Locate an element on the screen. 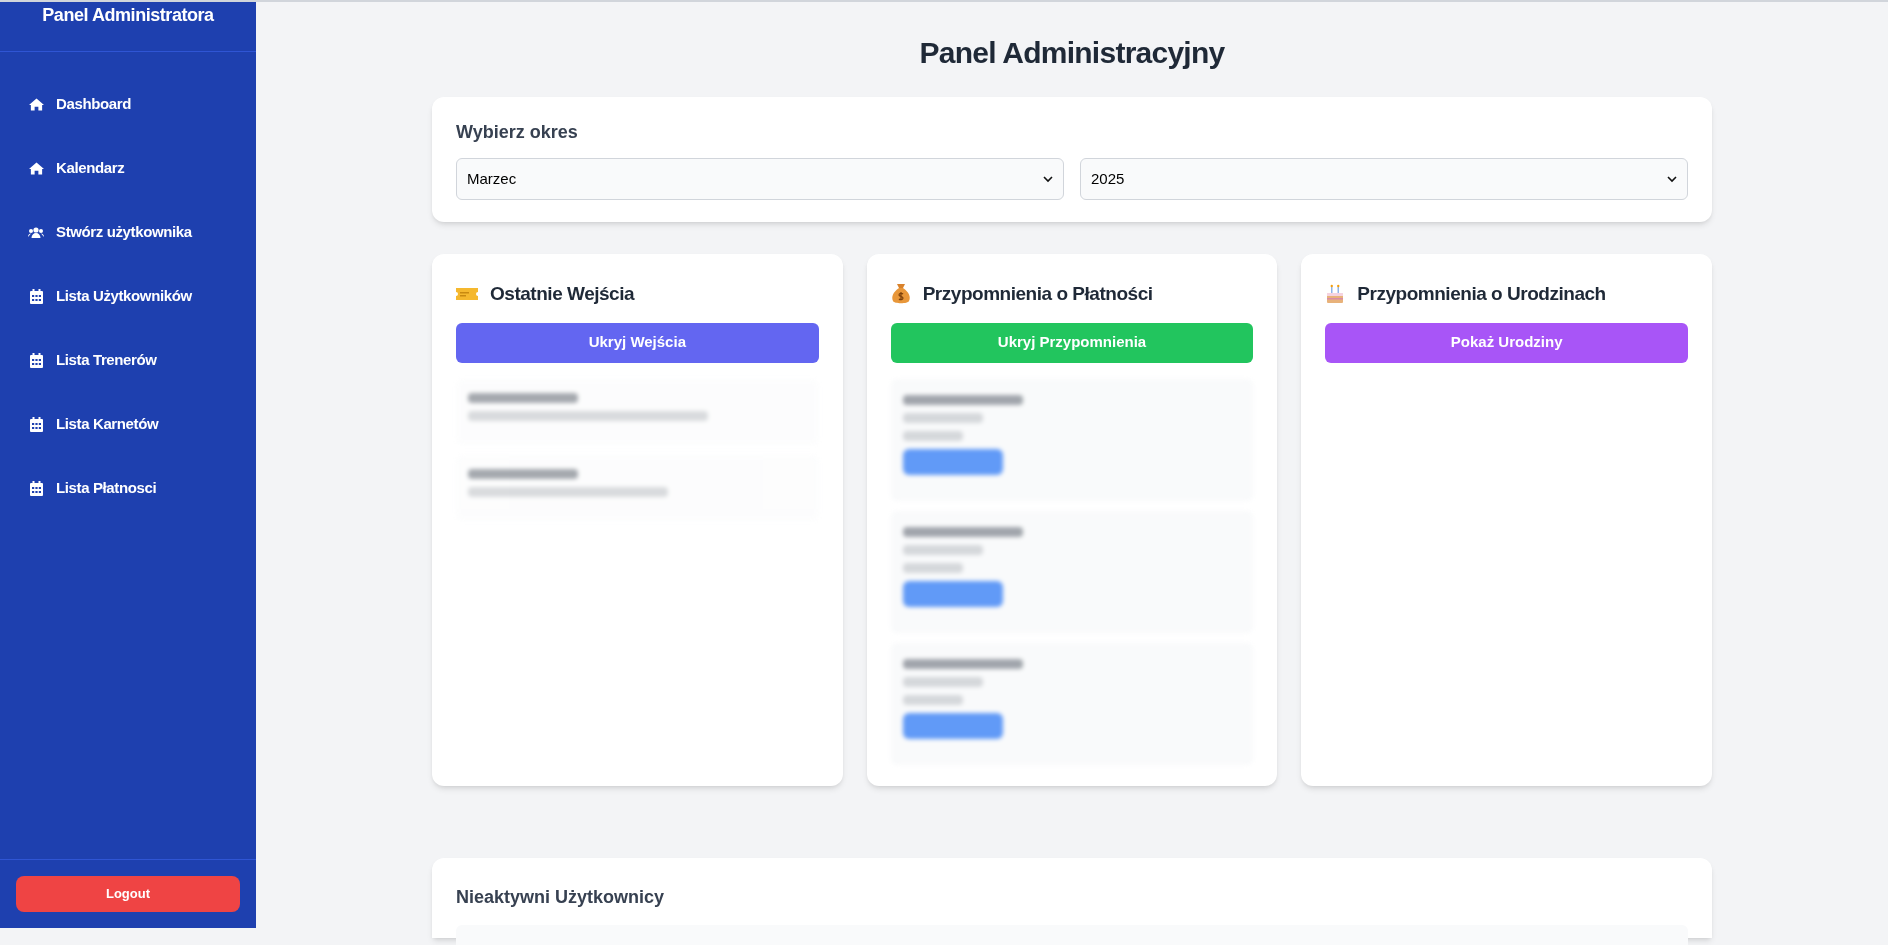 The image size is (1888, 945). year-select: 2025 is located at coordinates (1384, 179).